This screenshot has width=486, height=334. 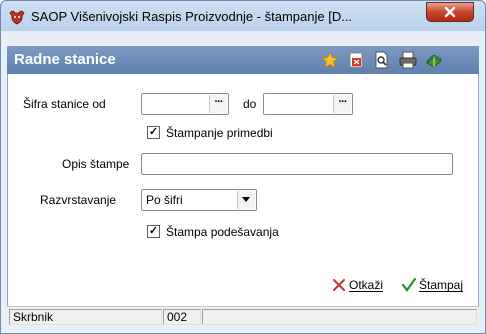 What do you see at coordinates (153, 132) in the screenshot?
I see `stampanje-primedbi-checkbox: ✓` at bounding box center [153, 132].